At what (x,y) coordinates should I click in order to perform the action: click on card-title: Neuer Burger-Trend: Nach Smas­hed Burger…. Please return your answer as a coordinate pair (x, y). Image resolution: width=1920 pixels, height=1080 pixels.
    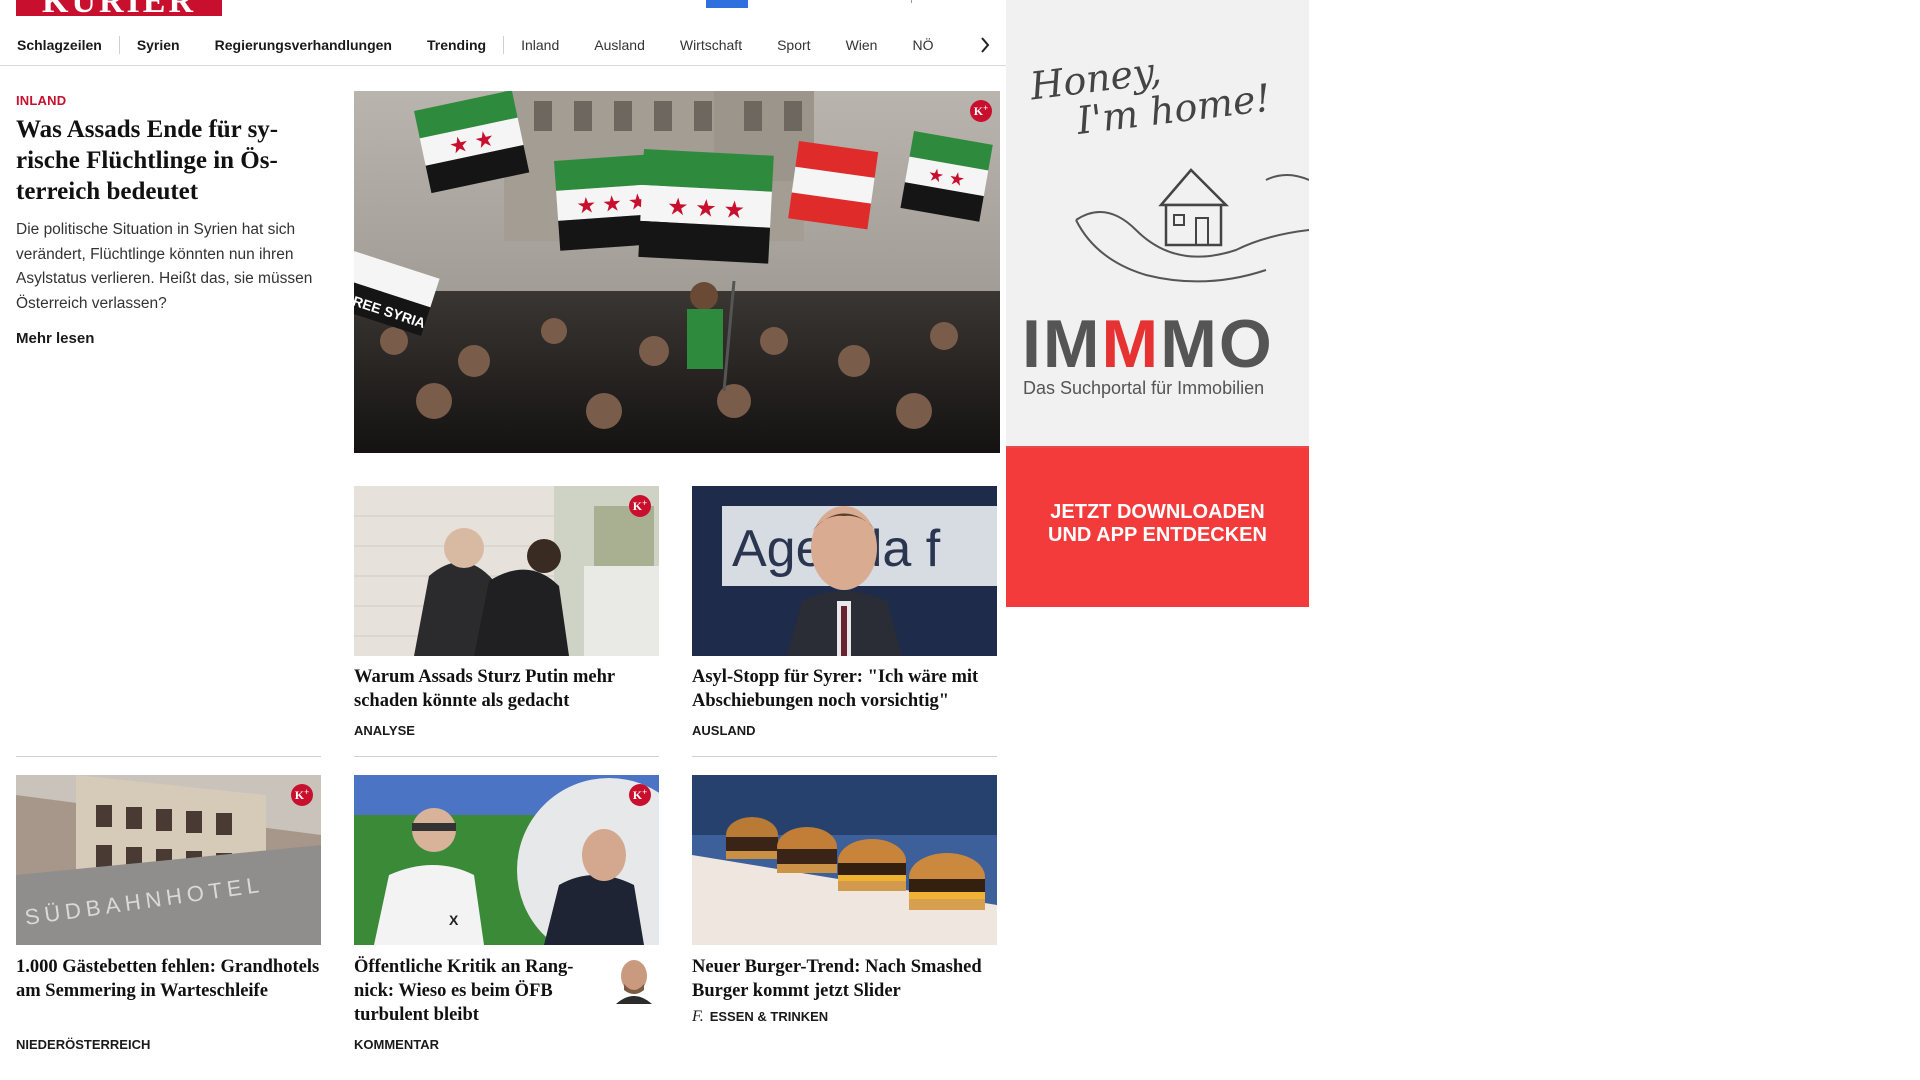
    Looking at the image, I should click on (847, 979).